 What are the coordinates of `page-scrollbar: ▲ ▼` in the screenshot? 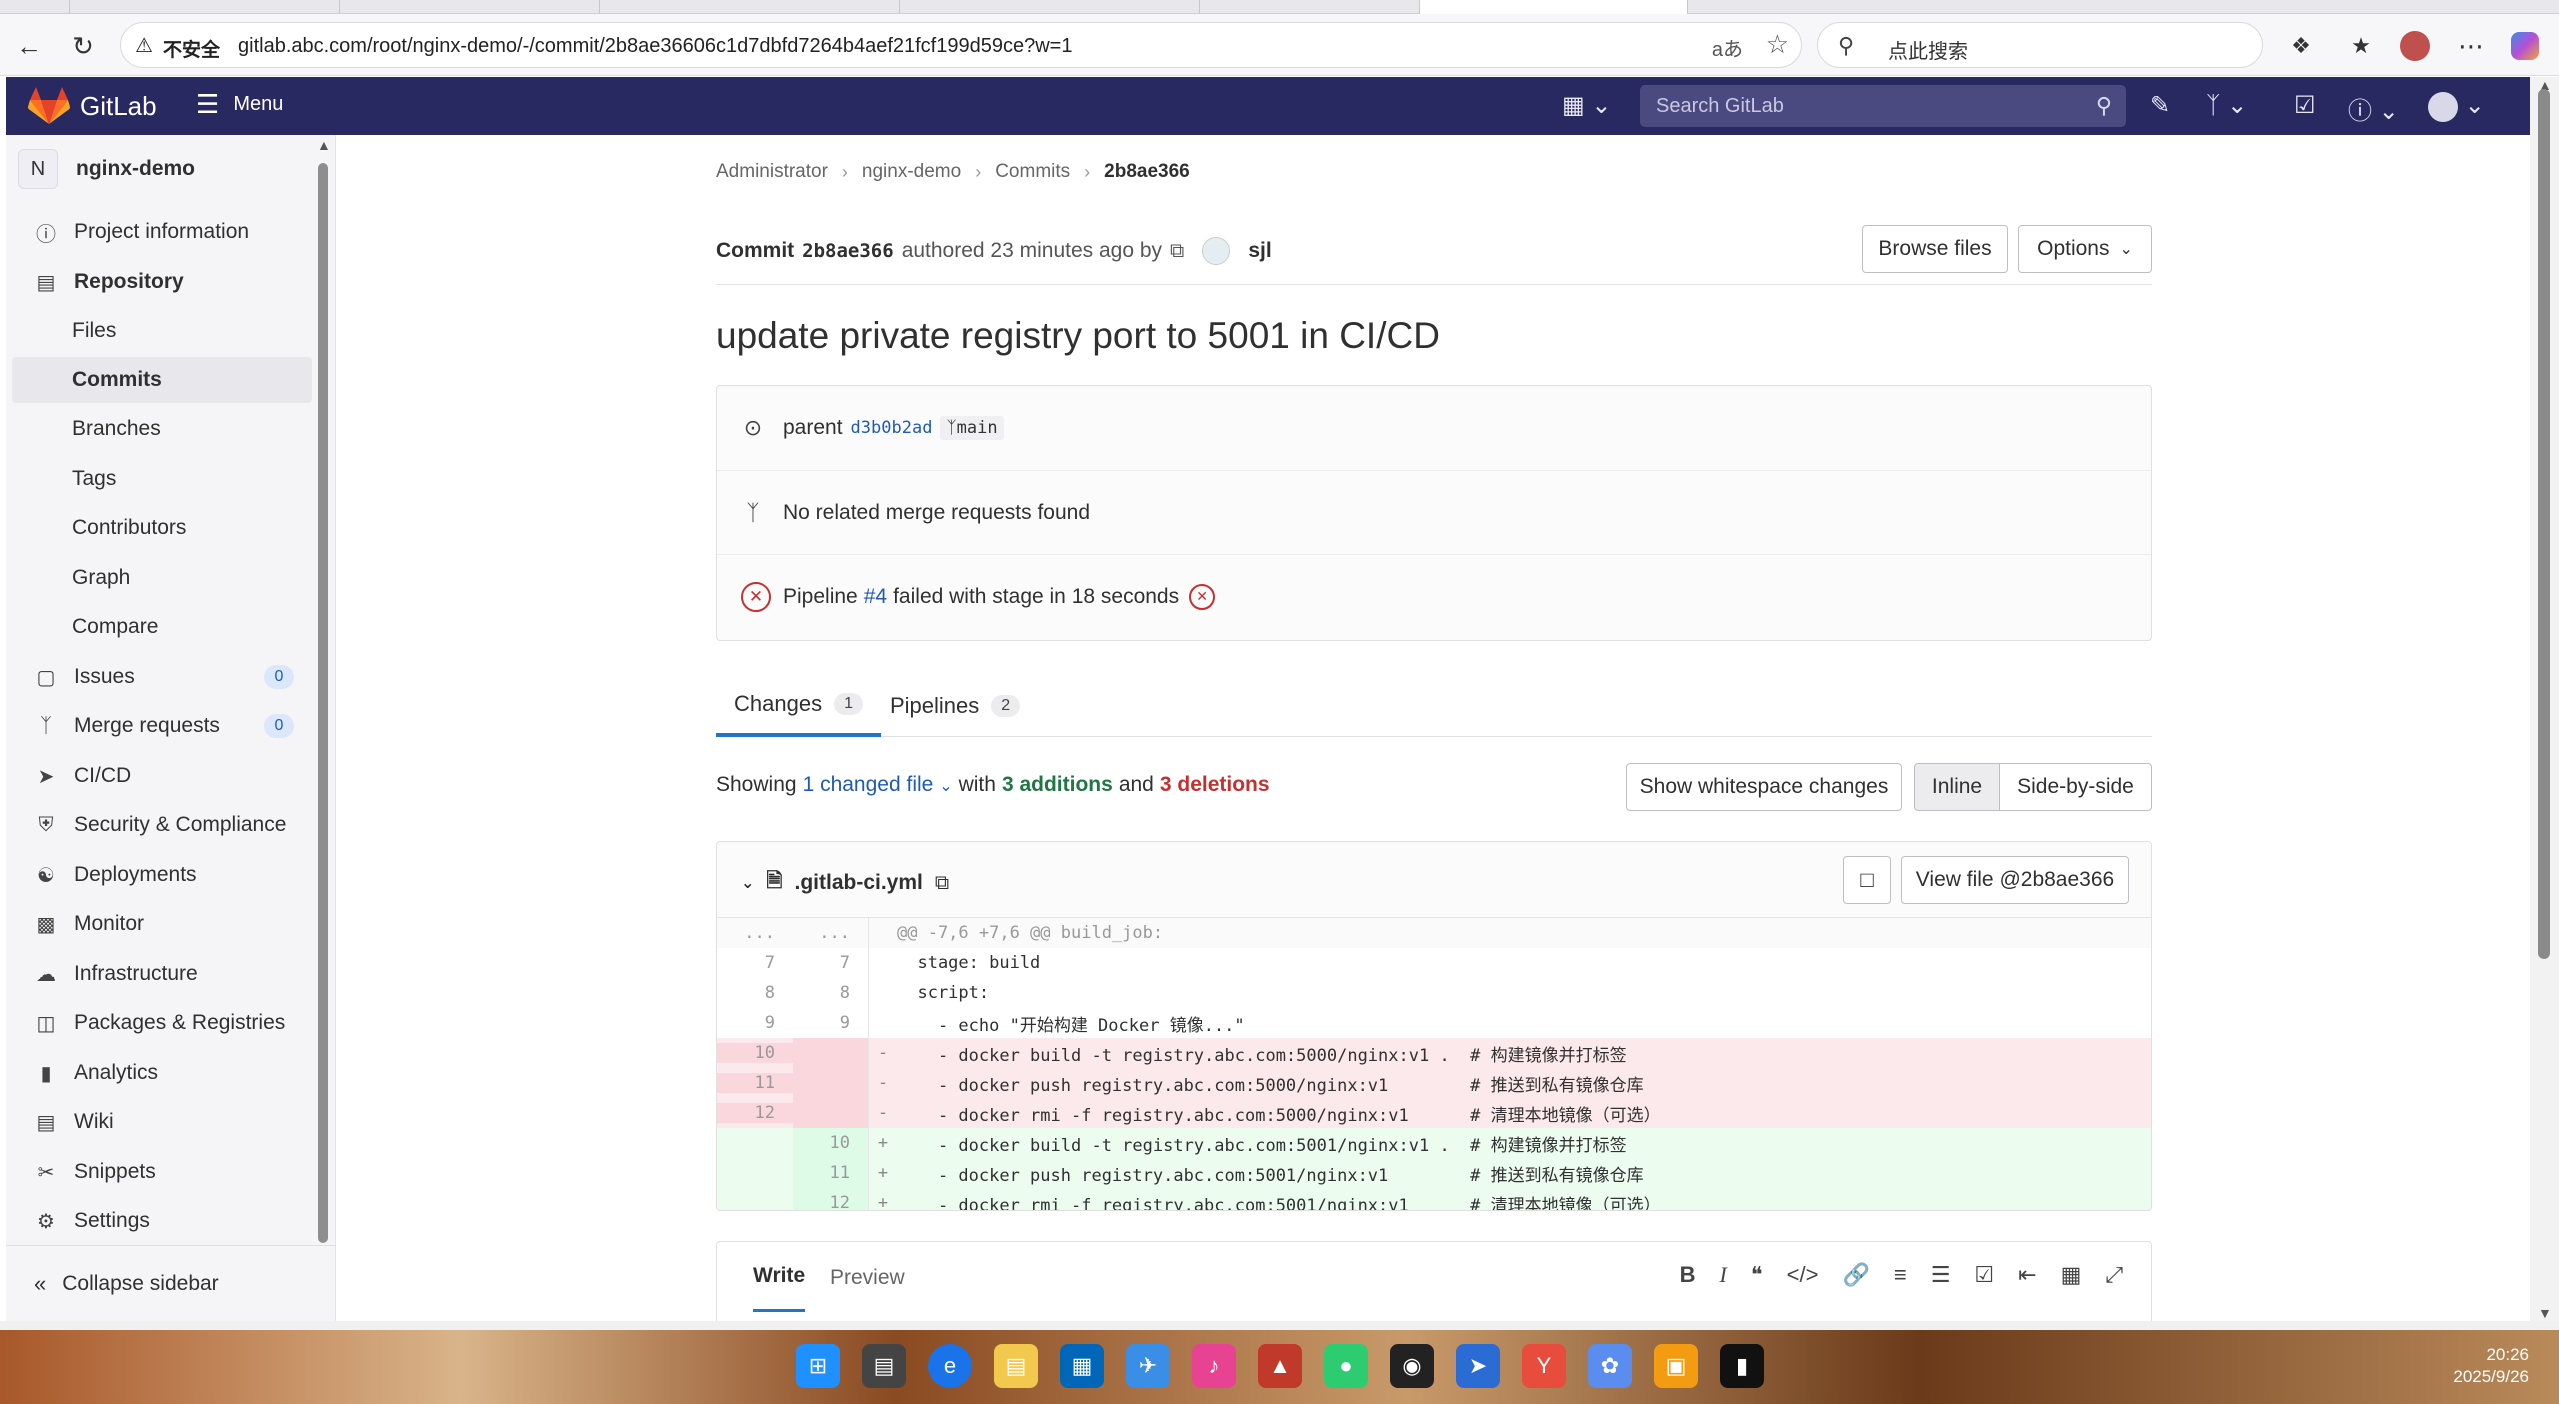 It's located at (2544, 699).